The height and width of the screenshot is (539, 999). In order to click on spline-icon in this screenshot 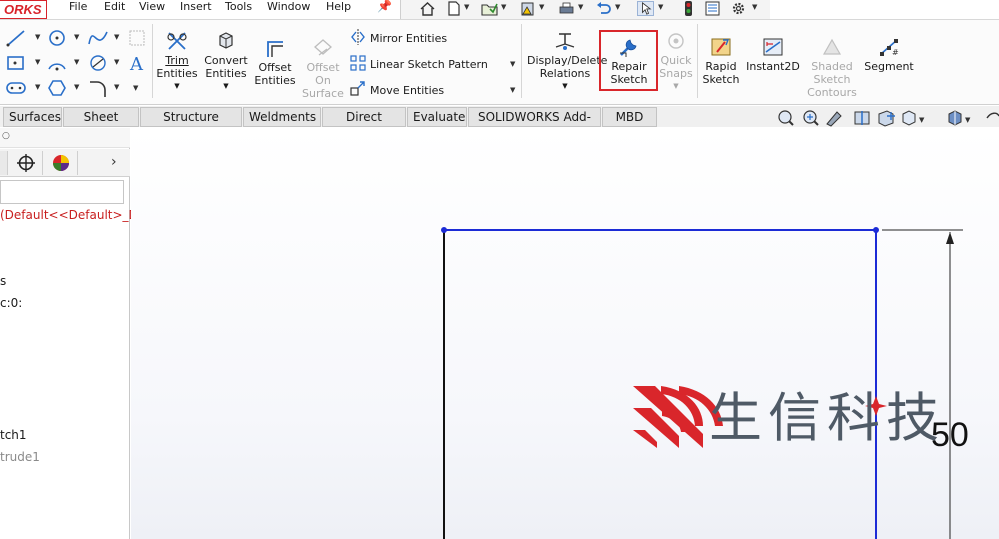, I will do `click(98, 38)`.